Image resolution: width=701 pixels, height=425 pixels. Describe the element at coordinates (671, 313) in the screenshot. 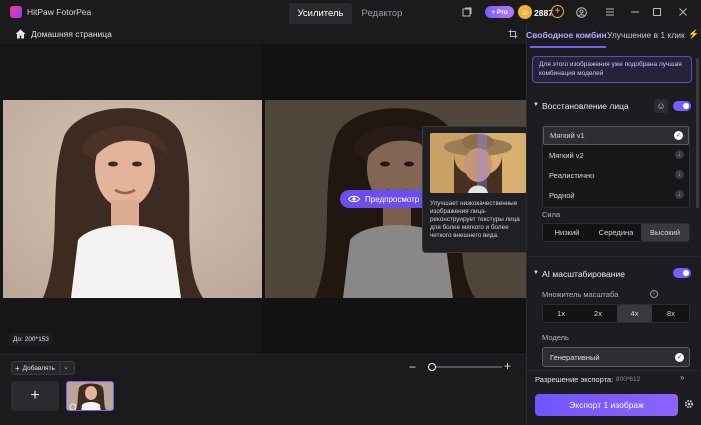

I see `multiplier-8x: 8x` at that location.